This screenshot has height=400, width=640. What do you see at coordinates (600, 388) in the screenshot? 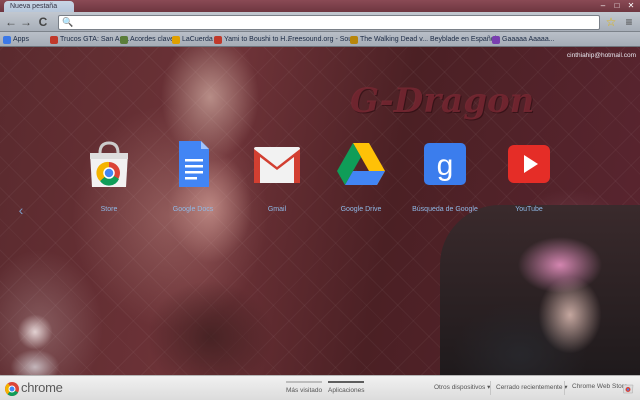
I see `web-store-link: Chrome Web Store` at bounding box center [600, 388].